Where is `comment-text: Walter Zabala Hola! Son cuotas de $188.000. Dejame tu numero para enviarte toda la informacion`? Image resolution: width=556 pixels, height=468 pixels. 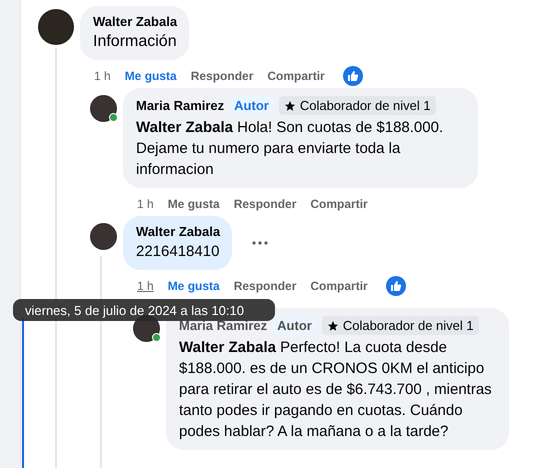 comment-text: Walter Zabala Hola! Son cuotas de $188.000. Dejame tu numero para enviarte toda la informacion is located at coordinates (290, 149).